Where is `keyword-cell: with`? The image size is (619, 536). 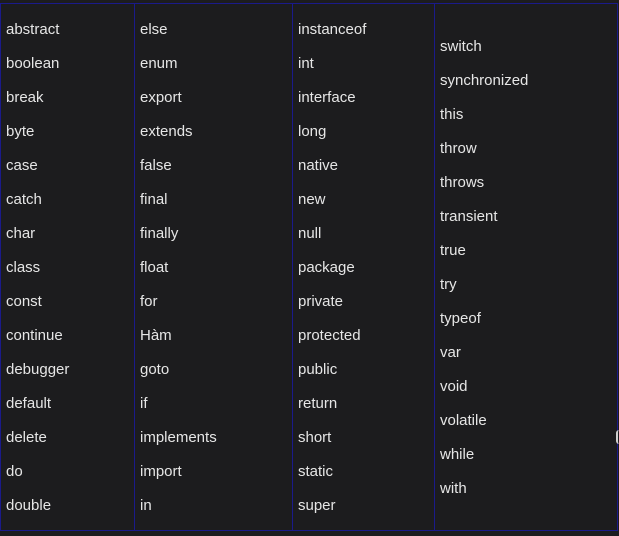 keyword-cell: with is located at coordinates (453, 488).